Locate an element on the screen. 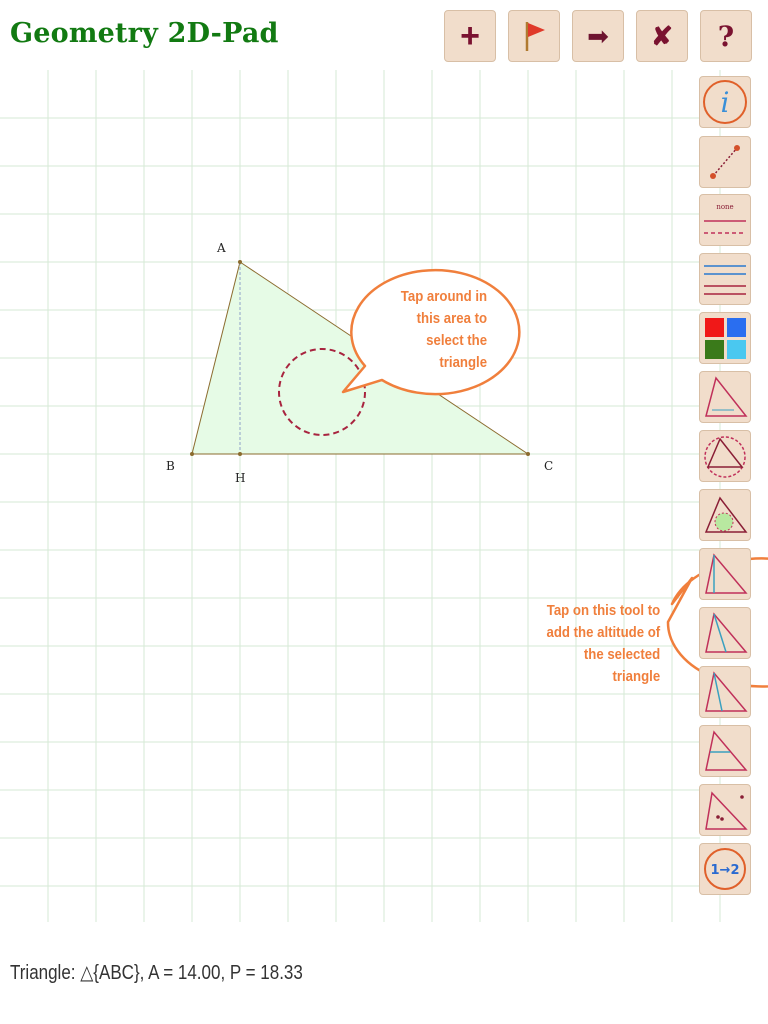 This screenshot has width=768, height=1024. label-b: B is located at coordinates (170, 466).